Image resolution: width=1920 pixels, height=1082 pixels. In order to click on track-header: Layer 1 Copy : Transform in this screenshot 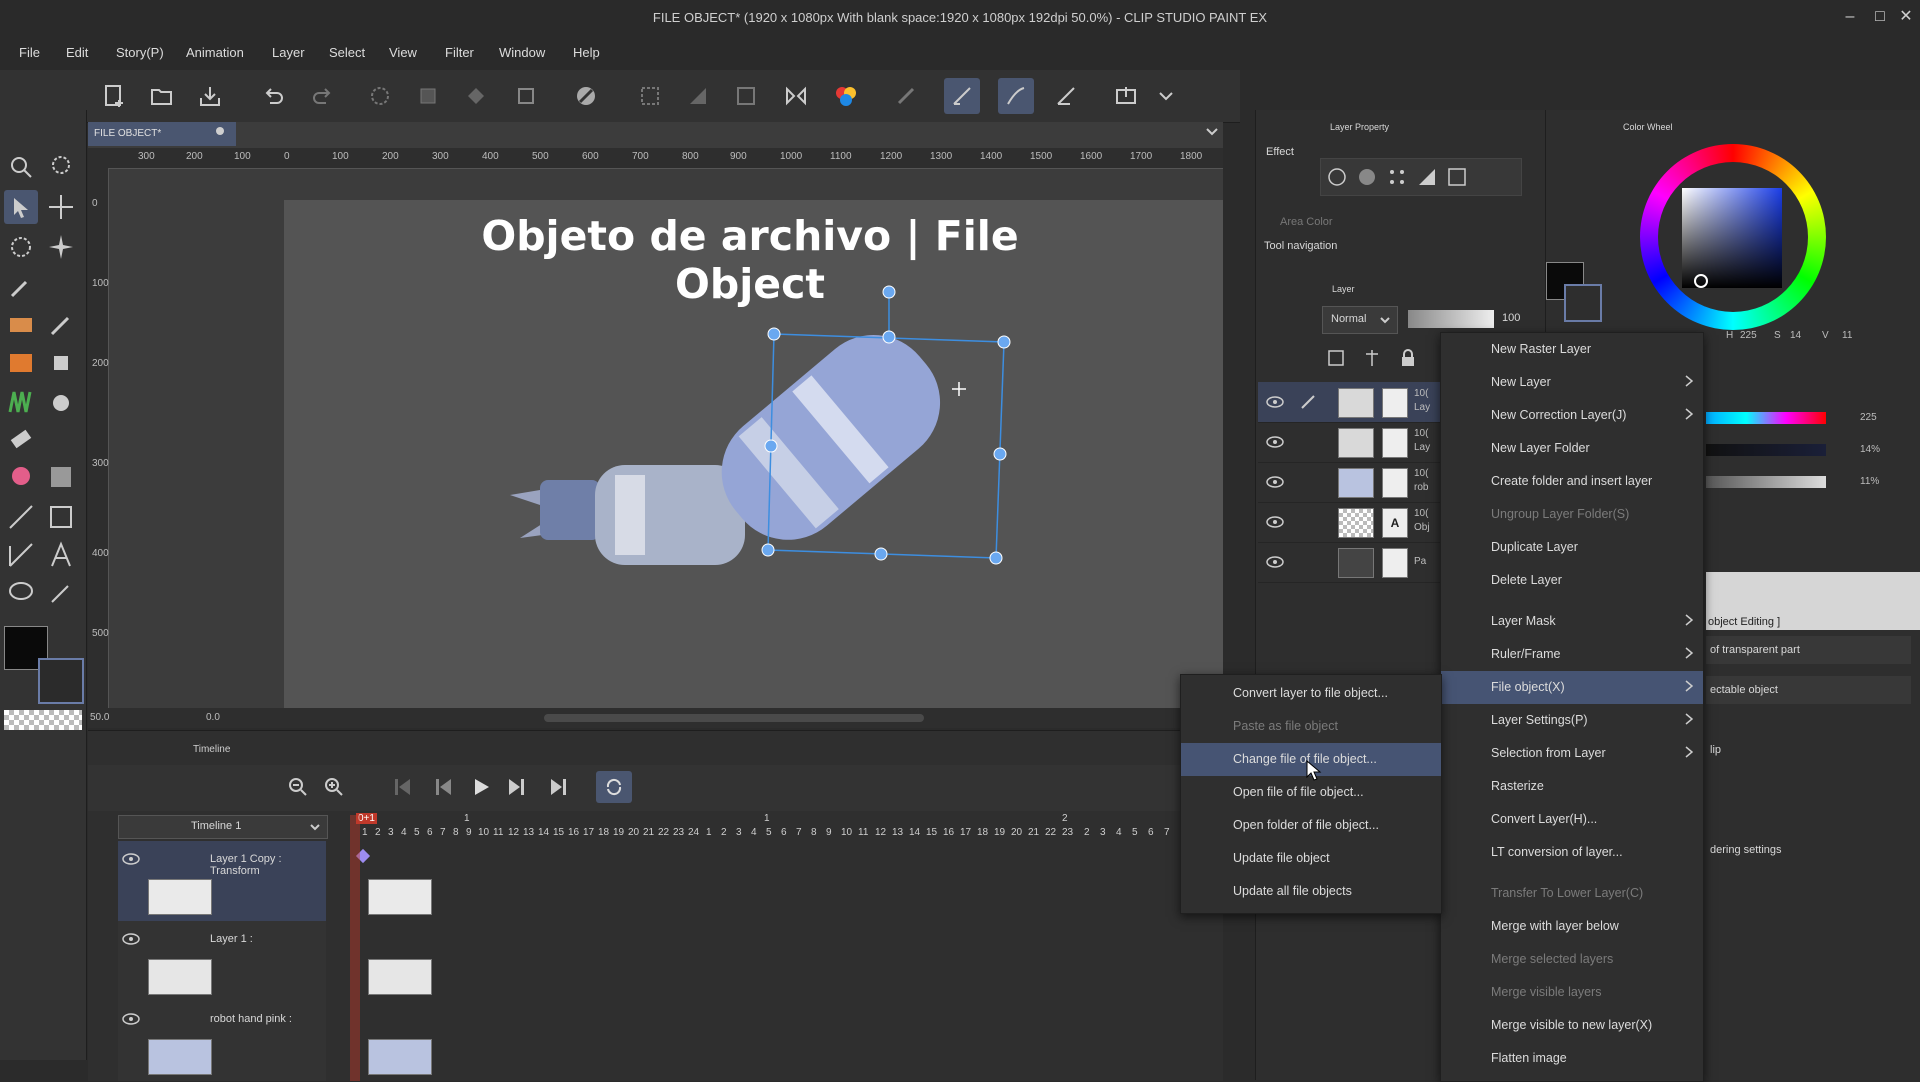, I will do `click(222, 881)`.